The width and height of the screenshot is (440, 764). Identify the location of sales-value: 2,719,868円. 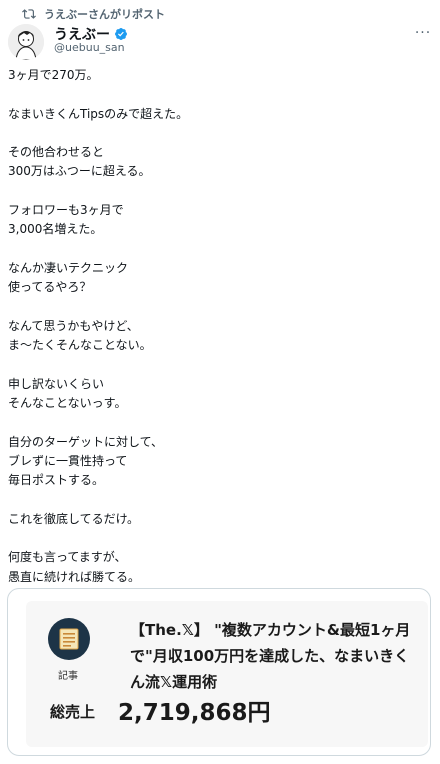
(194, 713).